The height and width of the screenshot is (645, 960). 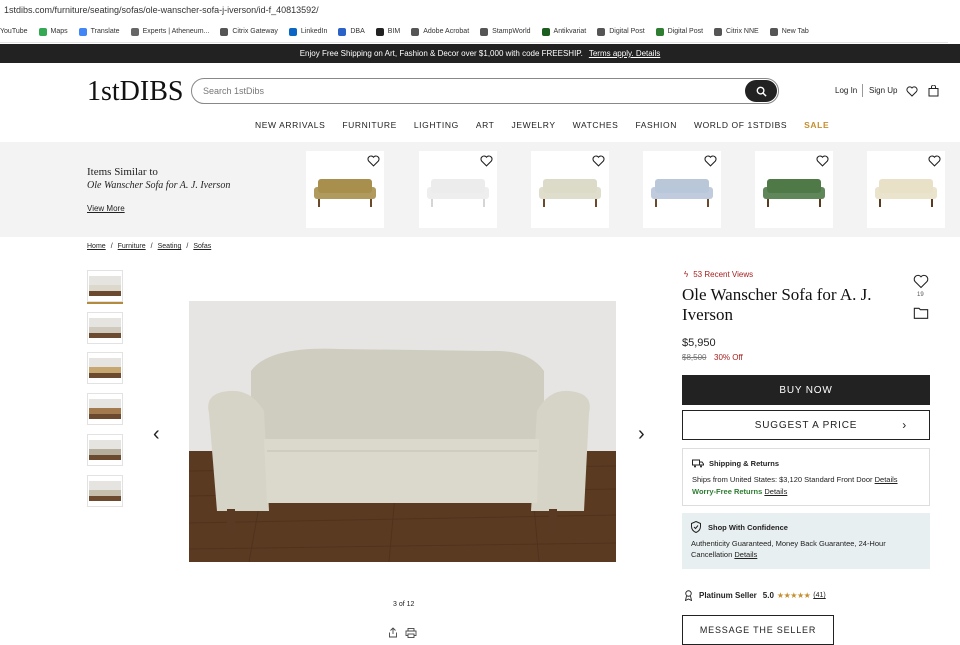 What do you see at coordinates (106, 208) in the screenshot?
I see `view-more-link: View More` at bounding box center [106, 208].